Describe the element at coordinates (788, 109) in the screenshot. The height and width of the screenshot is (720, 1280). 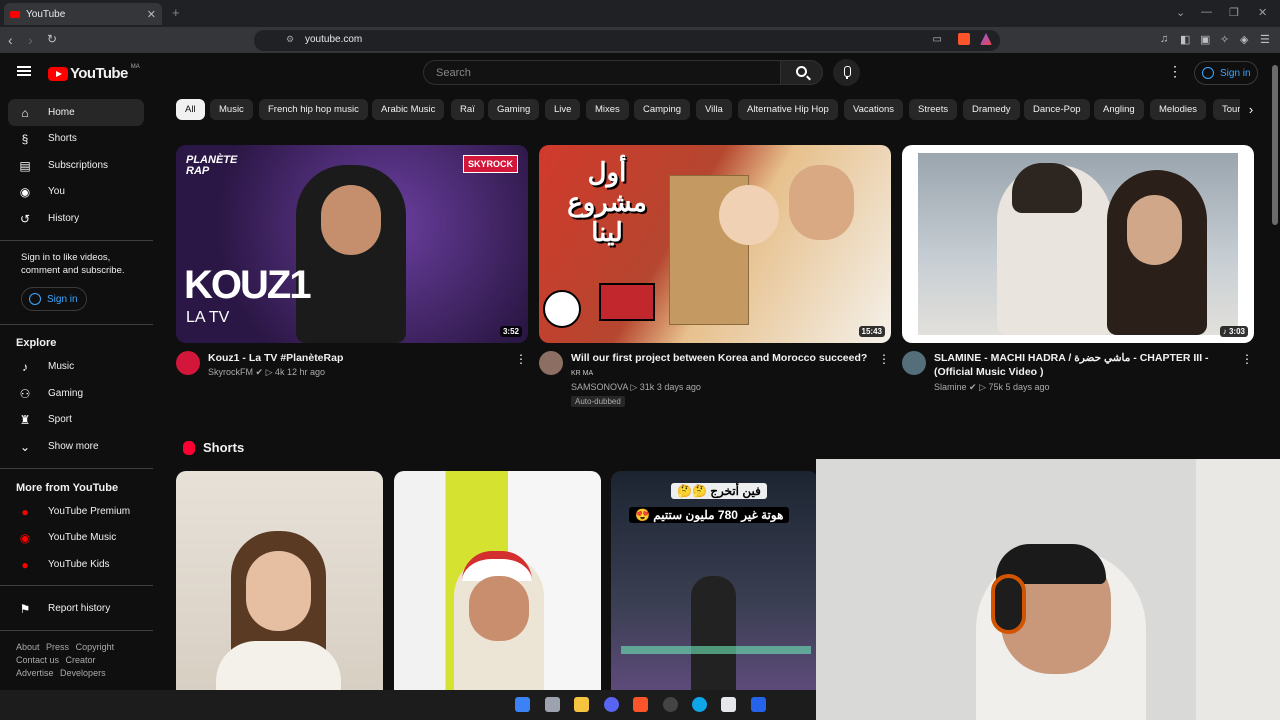
I see `chip: Alternative Hip Hop` at that location.